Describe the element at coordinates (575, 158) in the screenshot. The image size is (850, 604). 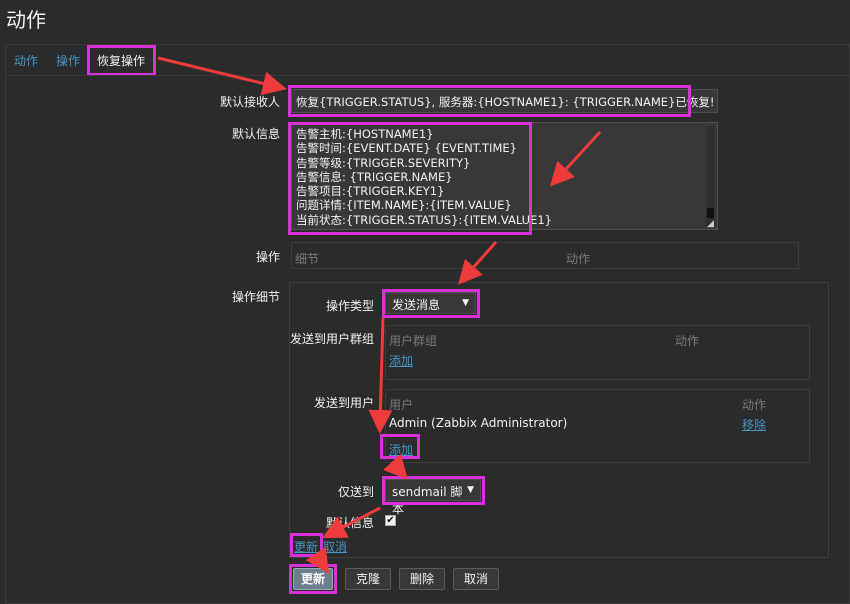
I see `arrow-to-message` at that location.